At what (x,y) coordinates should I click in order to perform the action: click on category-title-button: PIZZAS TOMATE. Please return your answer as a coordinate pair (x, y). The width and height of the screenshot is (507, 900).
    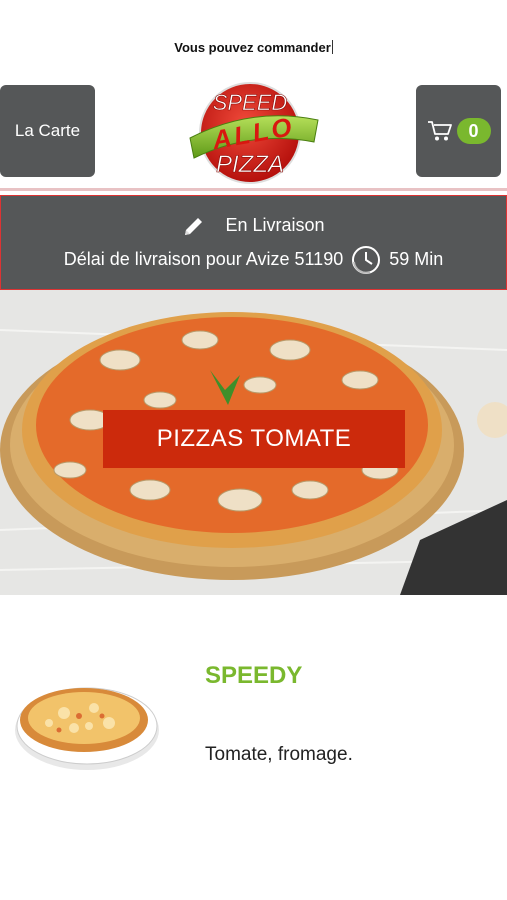
    Looking at the image, I should click on (254, 439).